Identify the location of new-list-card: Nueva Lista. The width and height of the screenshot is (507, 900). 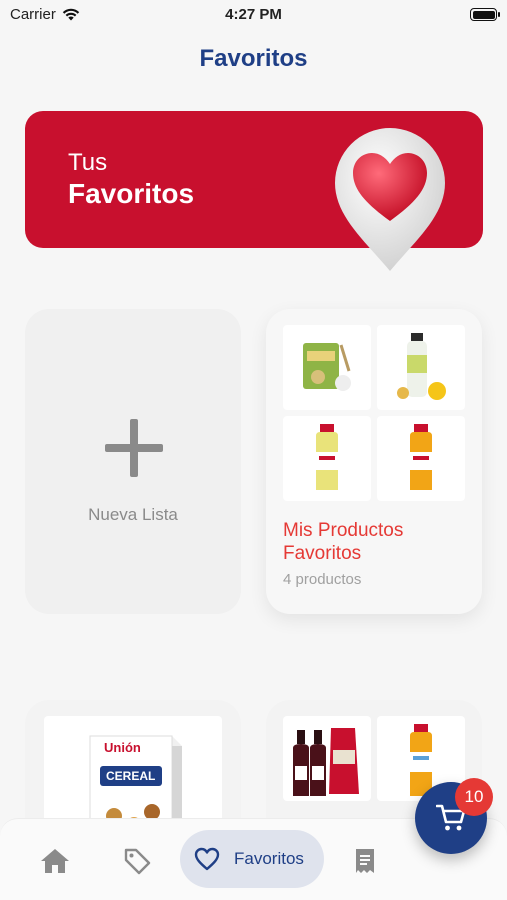
(133, 461).